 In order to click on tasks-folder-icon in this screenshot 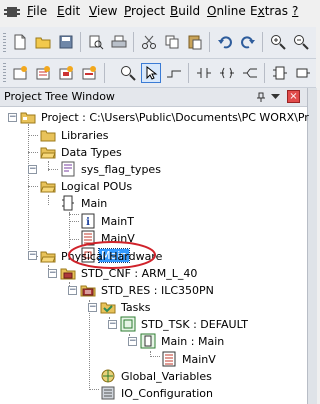, I will do `click(108, 308)`.